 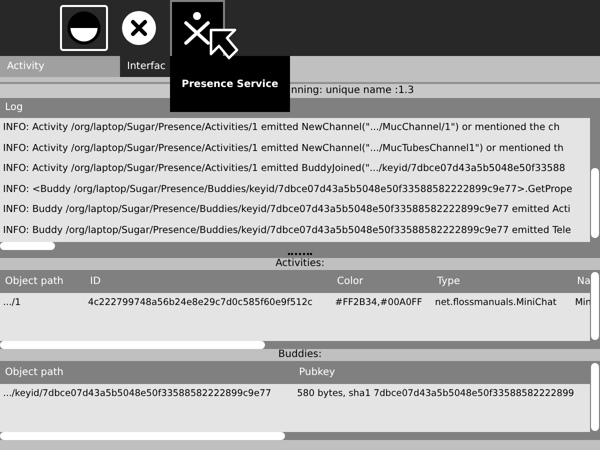 I want to click on tab: Activity, so click(x=60, y=66).